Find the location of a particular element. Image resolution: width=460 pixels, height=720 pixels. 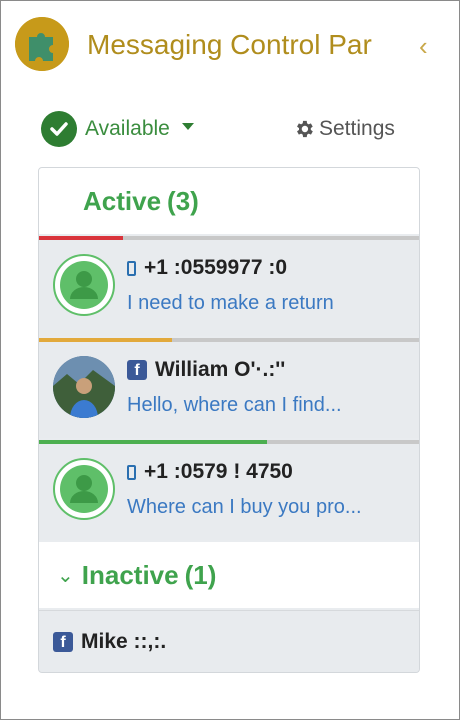

availability-dropdown: Available is located at coordinates (117, 129).